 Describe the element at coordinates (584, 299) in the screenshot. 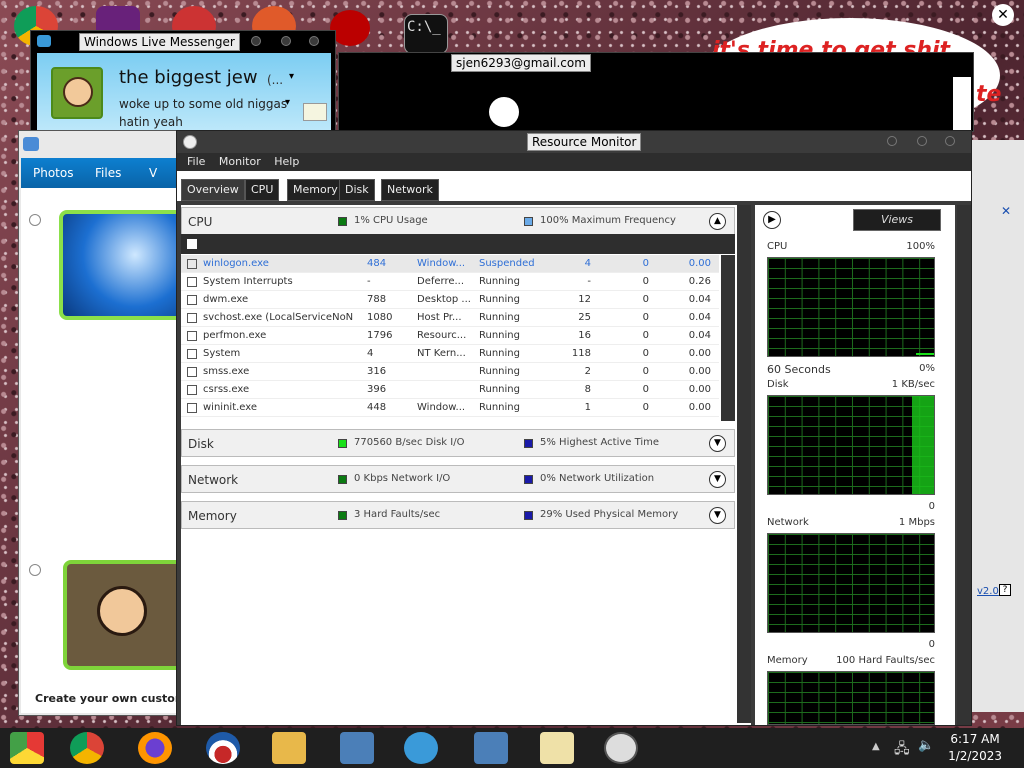

I see `cell-threads: 12` at that location.